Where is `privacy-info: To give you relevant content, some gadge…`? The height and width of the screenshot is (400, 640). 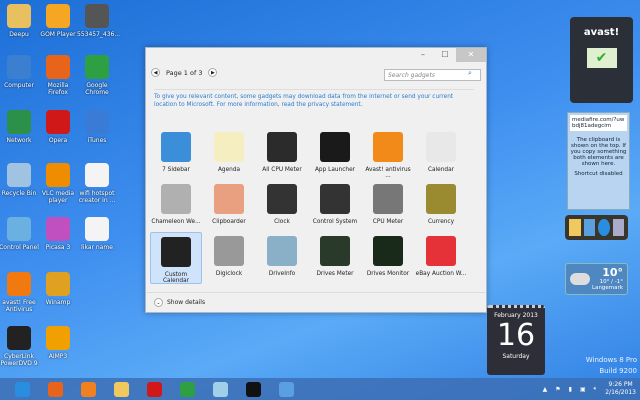 privacy-info: To give you relevant content, some gadge… is located at coordinates (314, 99).